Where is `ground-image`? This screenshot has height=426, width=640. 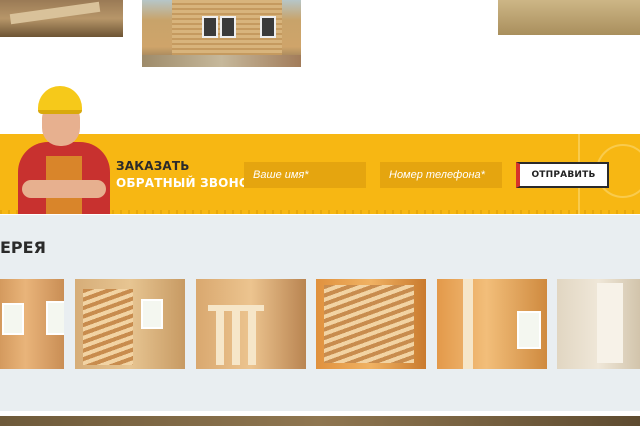
ground-image is located at coordinates (221, 61).